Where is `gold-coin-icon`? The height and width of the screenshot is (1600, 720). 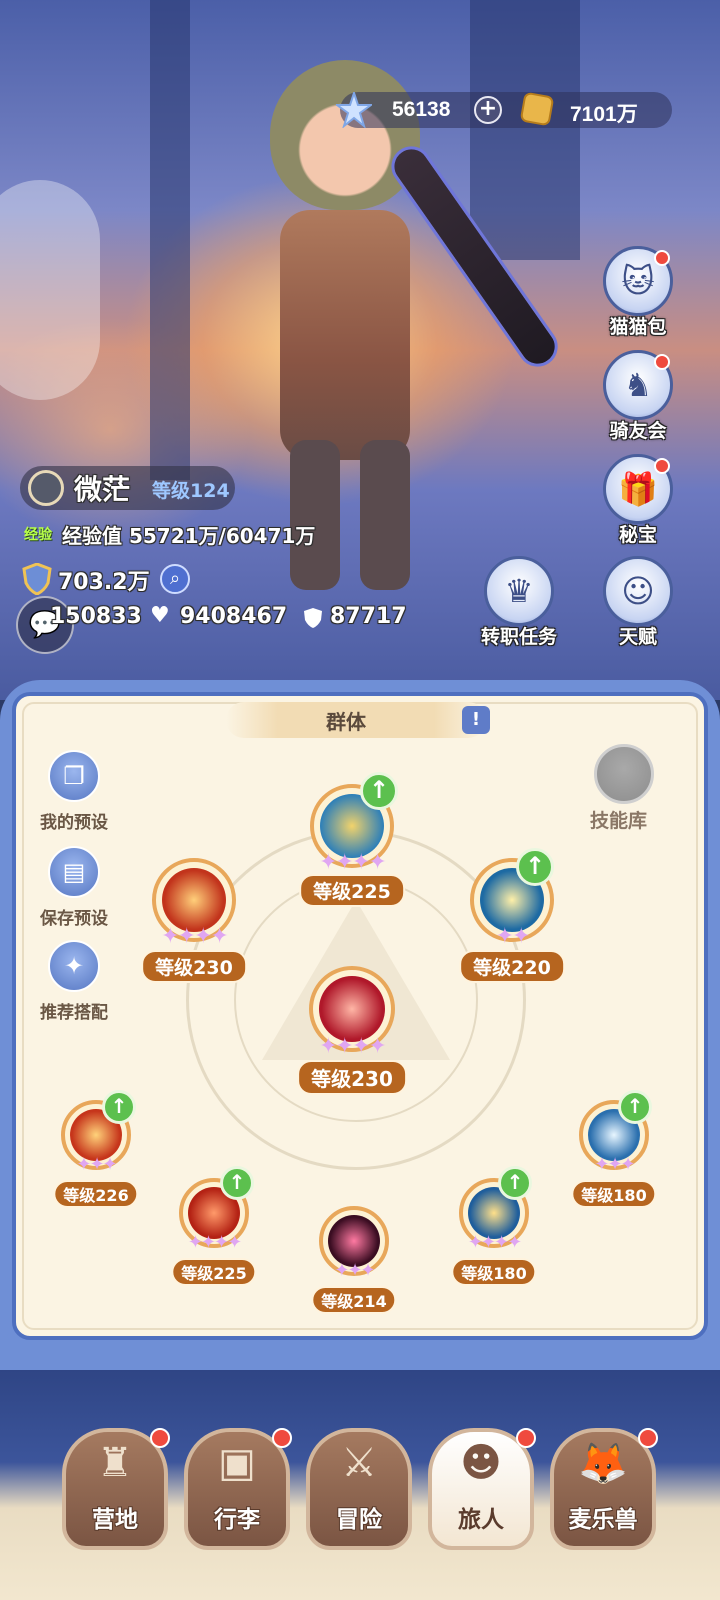
gold-coin-icon is located at coordinates (537, 109).